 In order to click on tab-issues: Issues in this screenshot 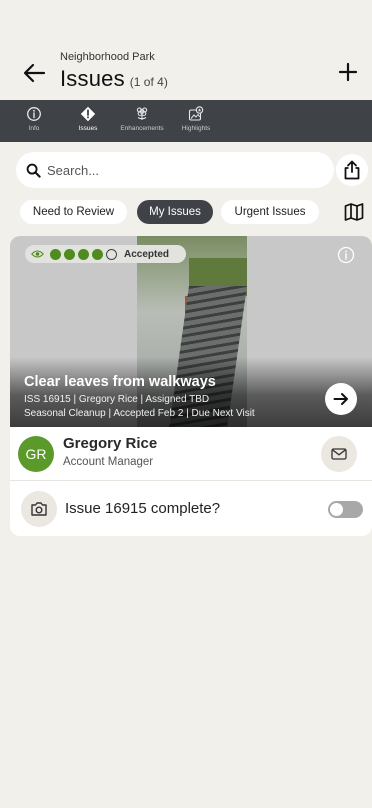, I will do `click(88, 122)`.